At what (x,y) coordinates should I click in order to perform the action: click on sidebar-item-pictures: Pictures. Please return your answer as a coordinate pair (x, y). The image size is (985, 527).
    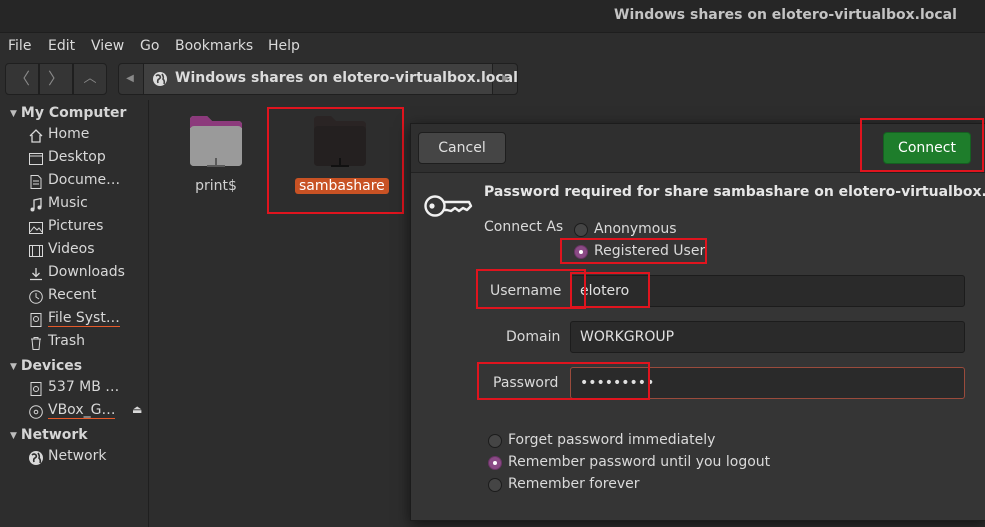
    Looking at the image, I should click on (85, 228).